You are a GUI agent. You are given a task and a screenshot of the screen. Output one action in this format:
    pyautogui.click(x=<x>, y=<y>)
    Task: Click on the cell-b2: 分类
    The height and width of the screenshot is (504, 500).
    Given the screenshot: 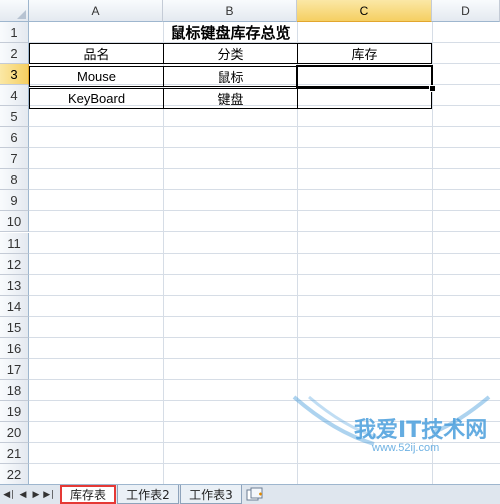 What is the action you would take?
    pyautogui.click(x=230, y=53)
    